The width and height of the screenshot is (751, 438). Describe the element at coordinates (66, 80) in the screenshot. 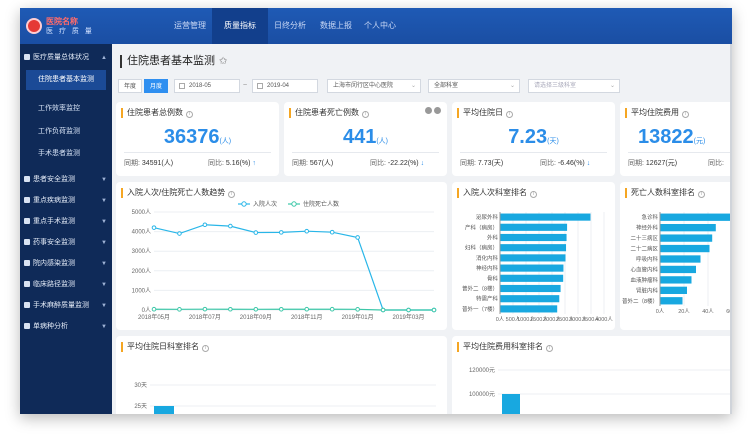

I see `sidebar-subitem-inpatient-basic: 住院患者基本监测` at that location.